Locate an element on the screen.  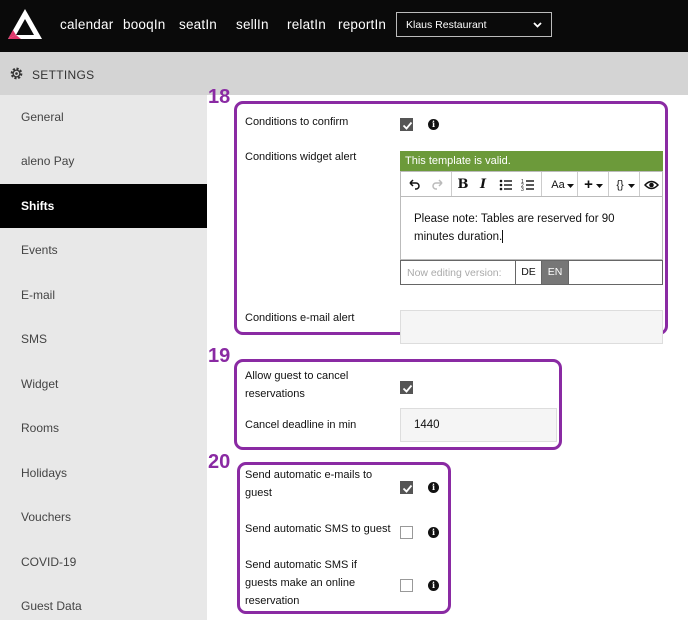
auto-sms-online-checkbox is located at coordinates (406, 585).